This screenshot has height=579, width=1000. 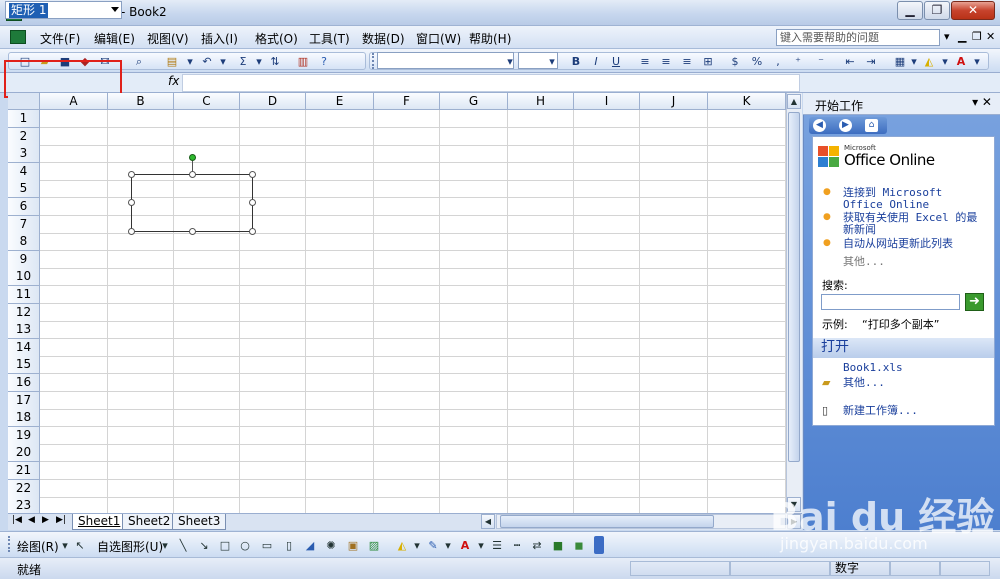 I want to click on rectangle-shape, so click(x=192, y=203).